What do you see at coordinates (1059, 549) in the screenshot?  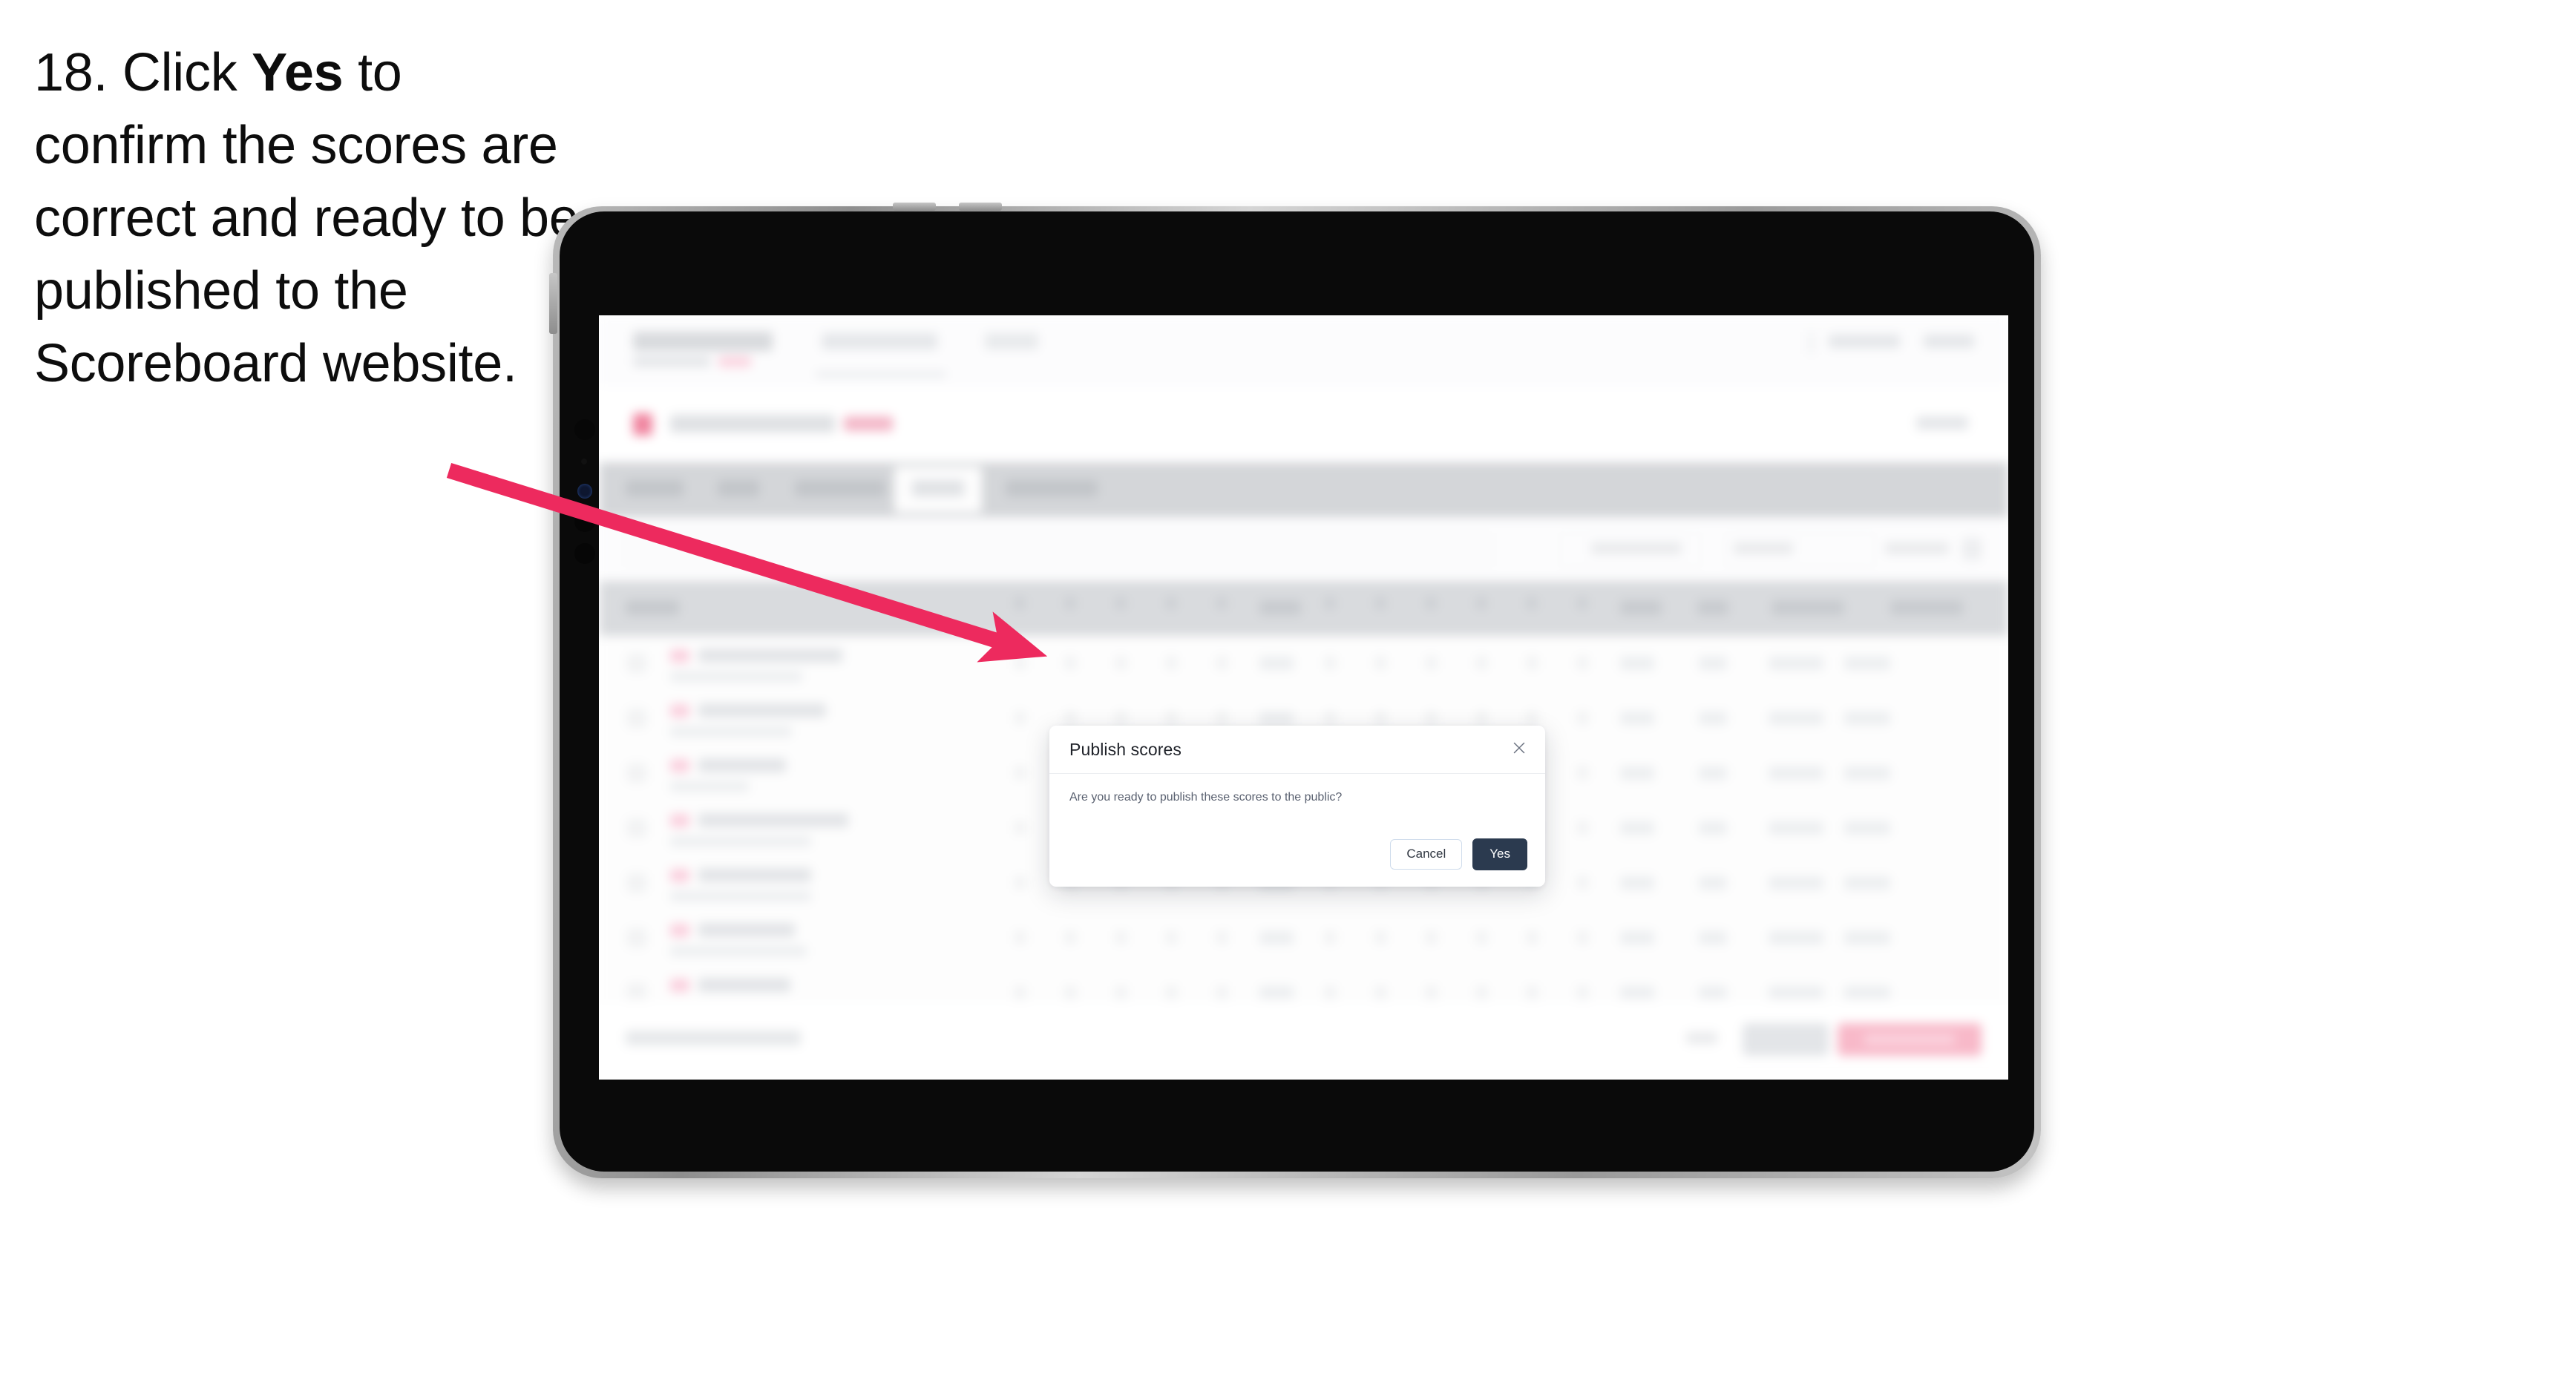 I see `search-input` at bounding box center [1059, 549].